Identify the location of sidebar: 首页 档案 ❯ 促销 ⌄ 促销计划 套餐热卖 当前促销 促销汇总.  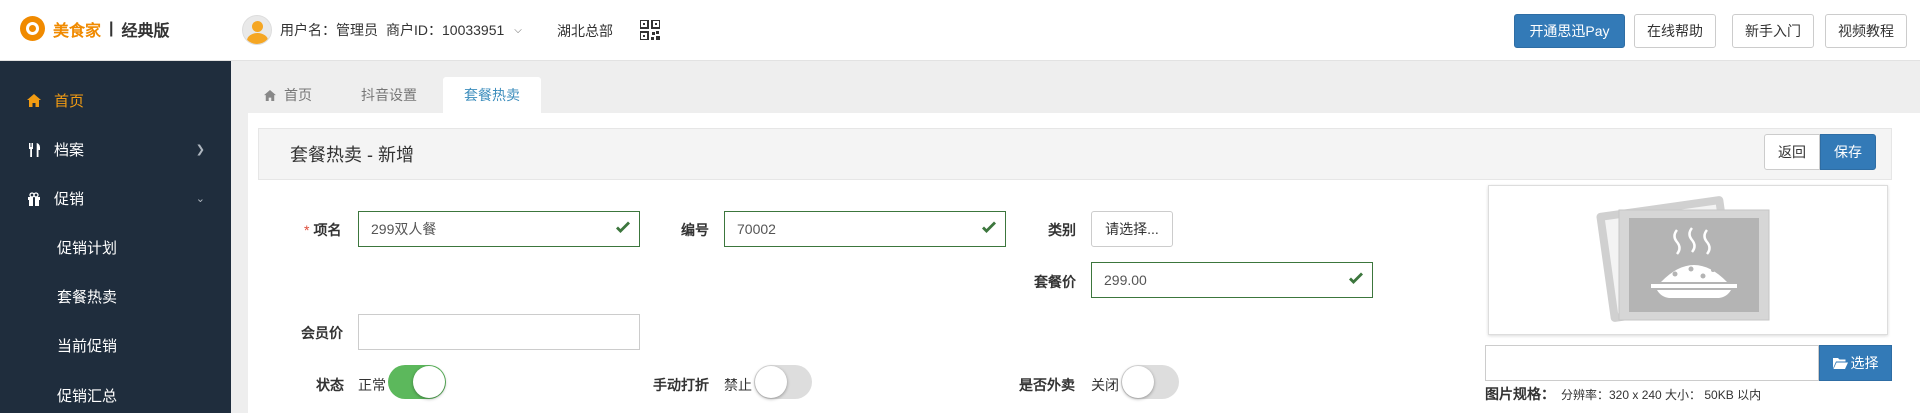
(115, 237).